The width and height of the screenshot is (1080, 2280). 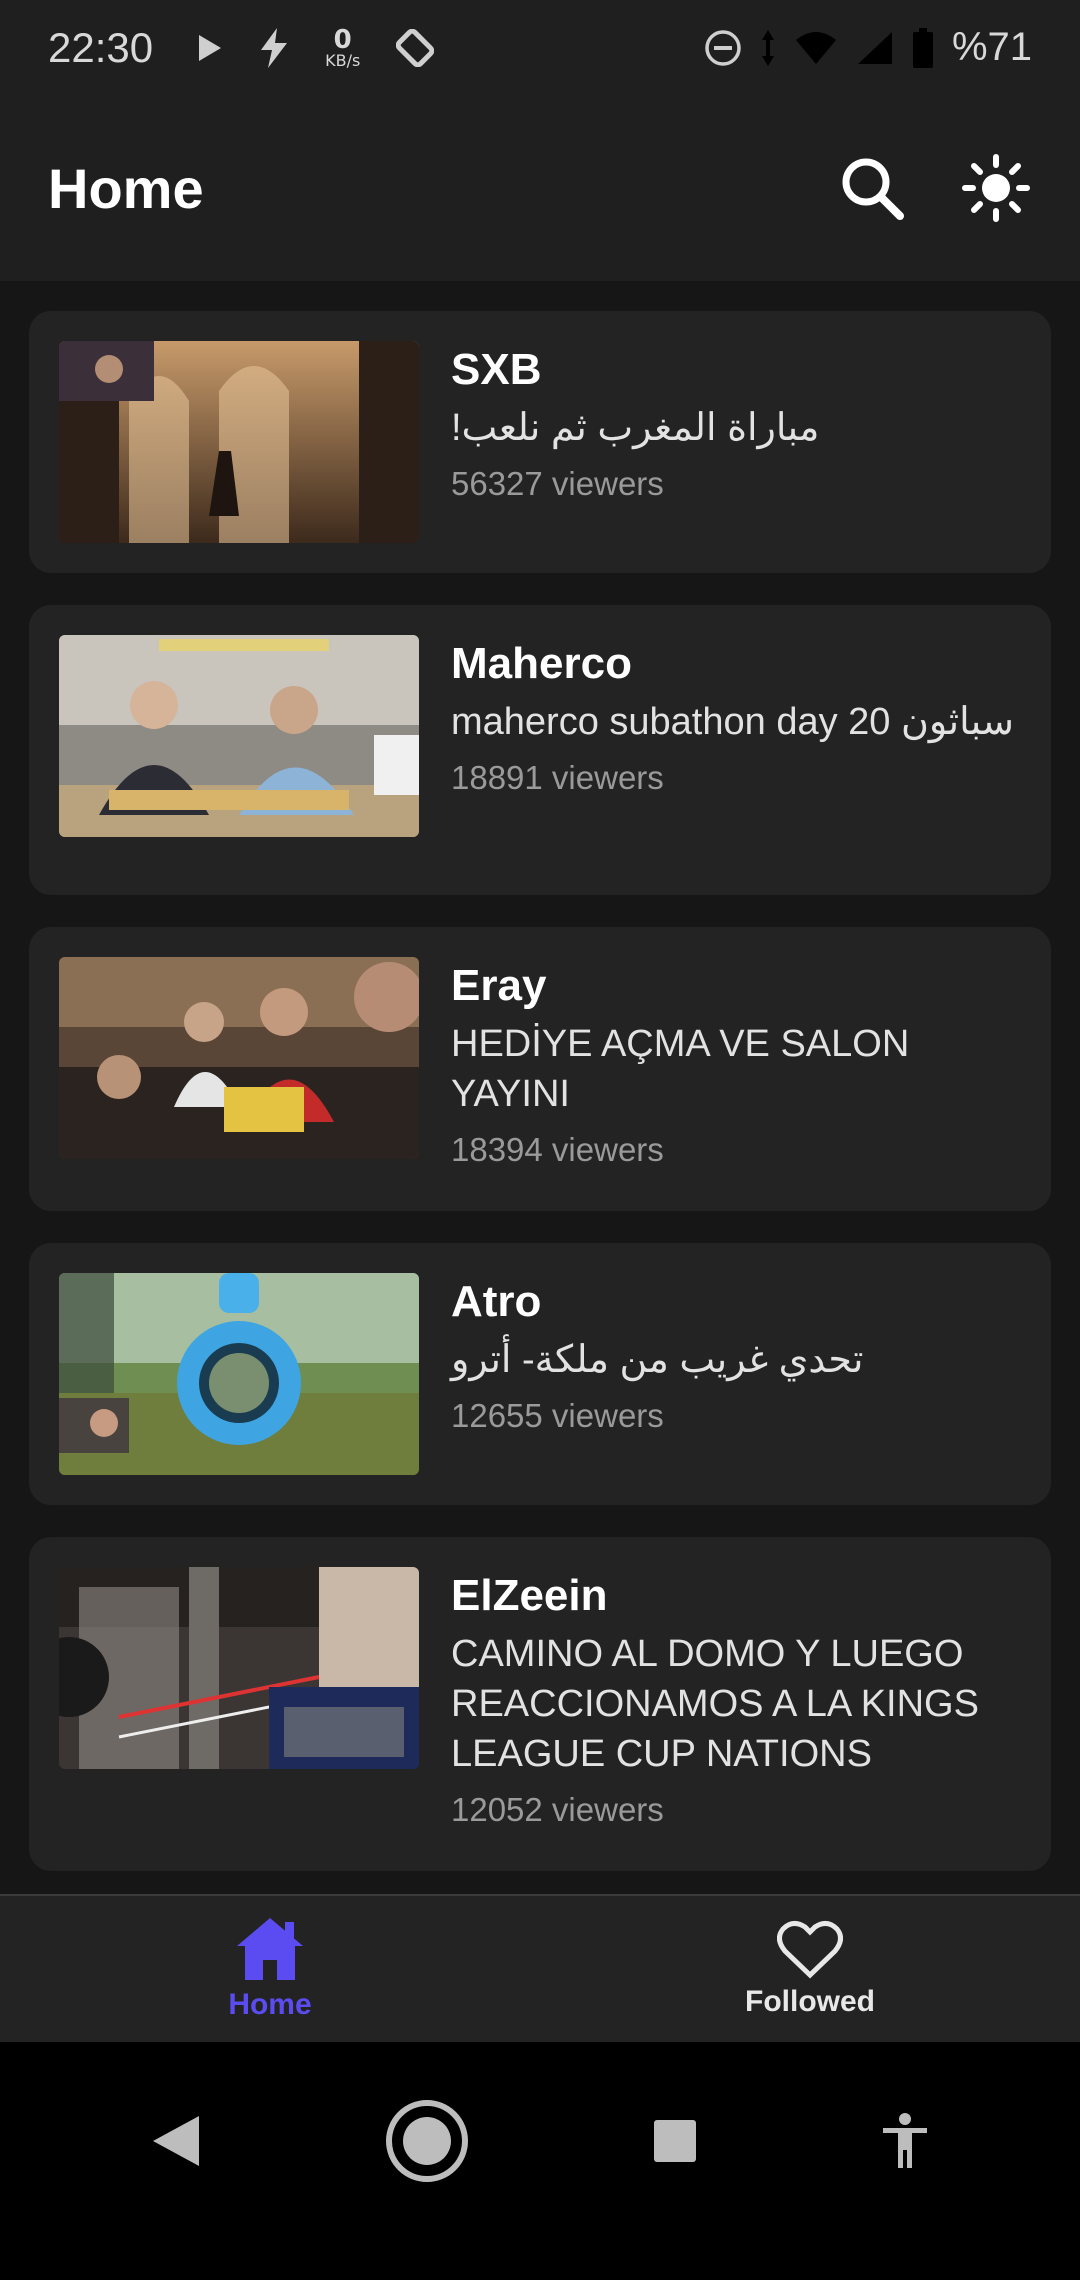 What do you see at coordinates (499, 985) in the screenshot?
I see `streamer-name: Eray` at bounding box center [499, 985].